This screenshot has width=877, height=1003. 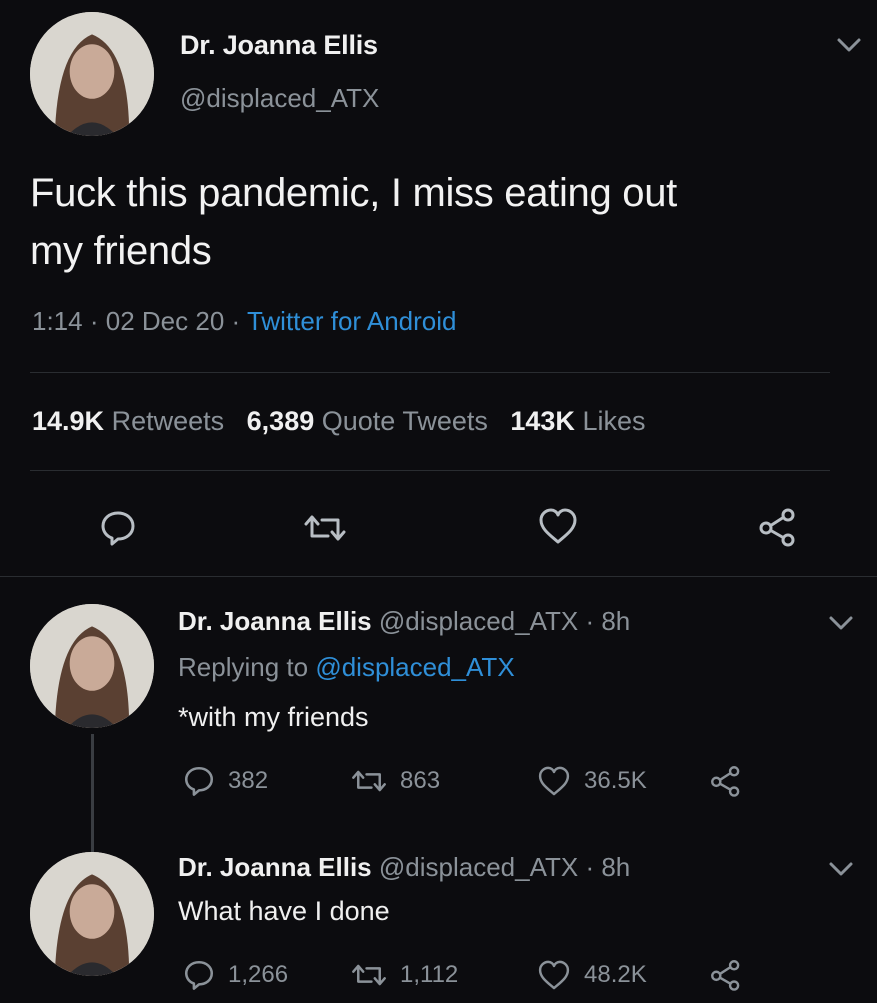 I want to click on like-action: 36.5K, so click(x=591, y=781).